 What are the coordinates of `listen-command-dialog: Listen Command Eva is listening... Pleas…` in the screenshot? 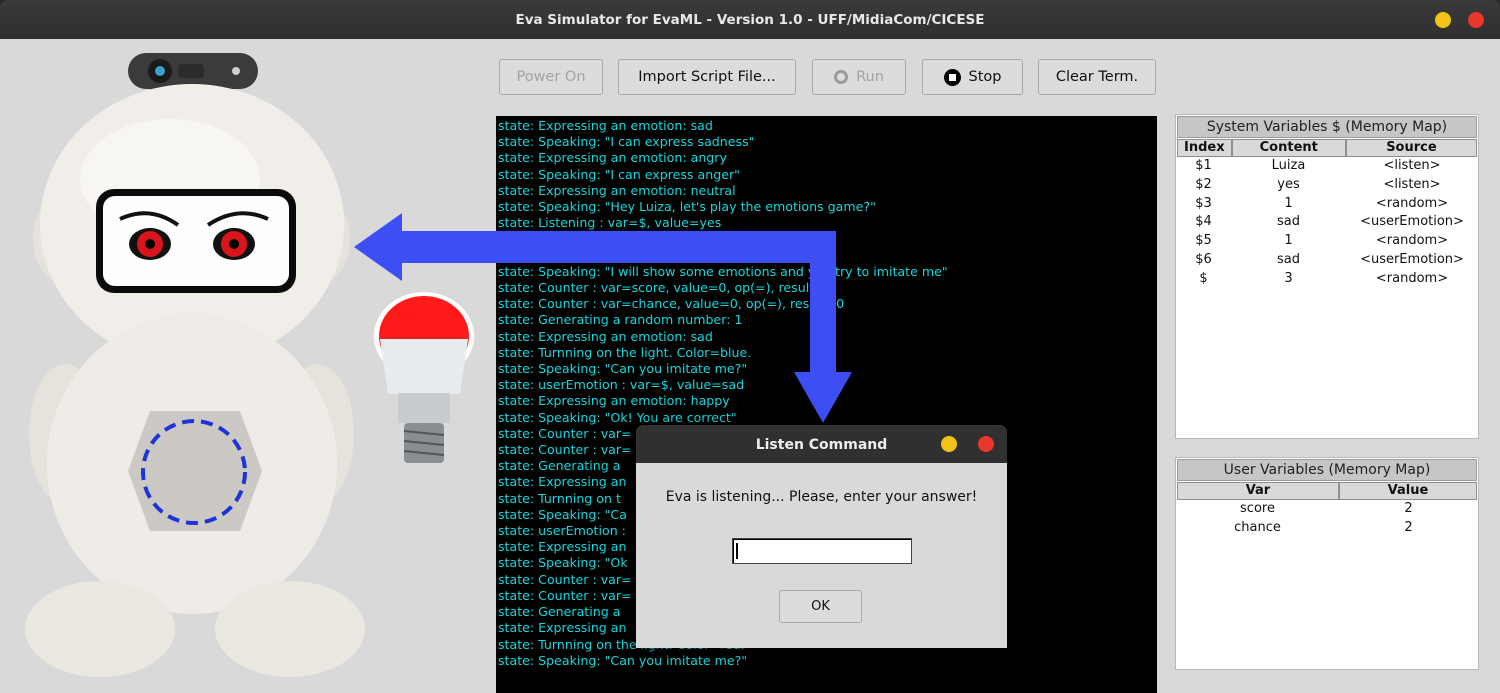 It's located at (821, 536).